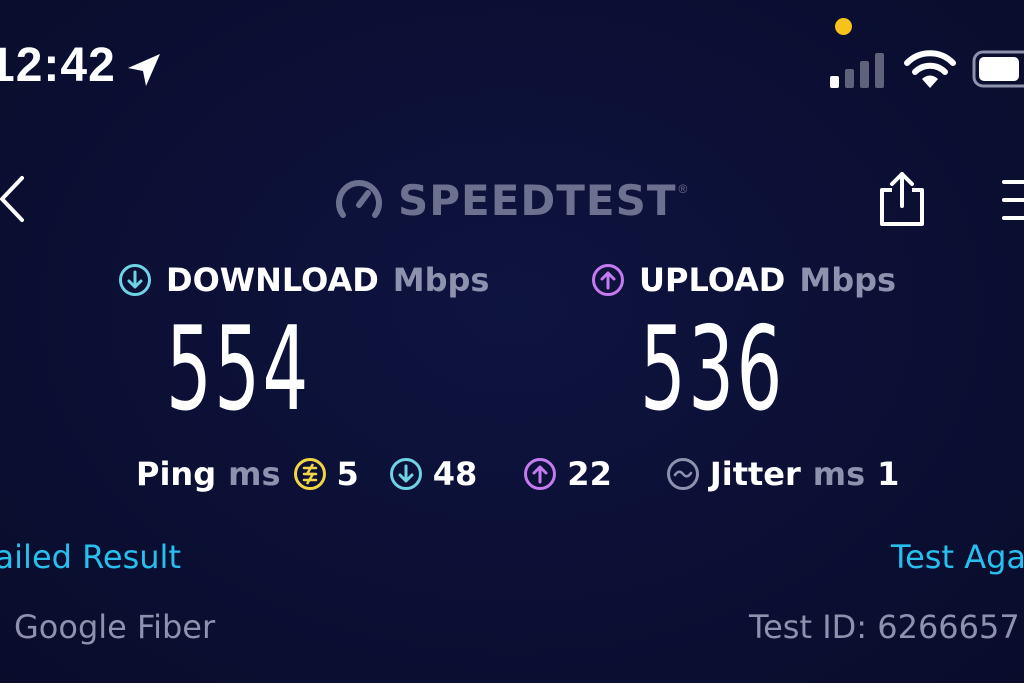  What do you see at coordinates (115, 627) in the screenshot?
I see `isp-provider: Google Fiber` at bounding box center [115, 627].